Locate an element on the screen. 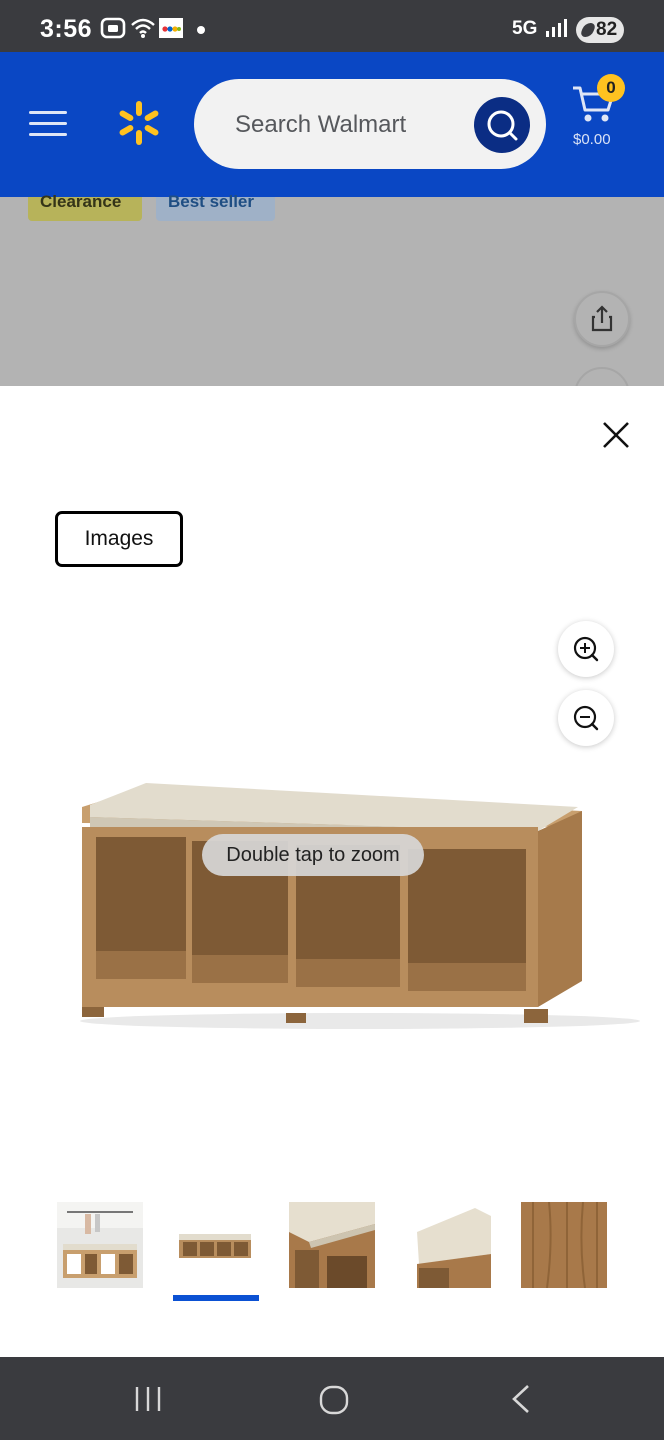  zoom-in-button is located at coordinates (586, 649).